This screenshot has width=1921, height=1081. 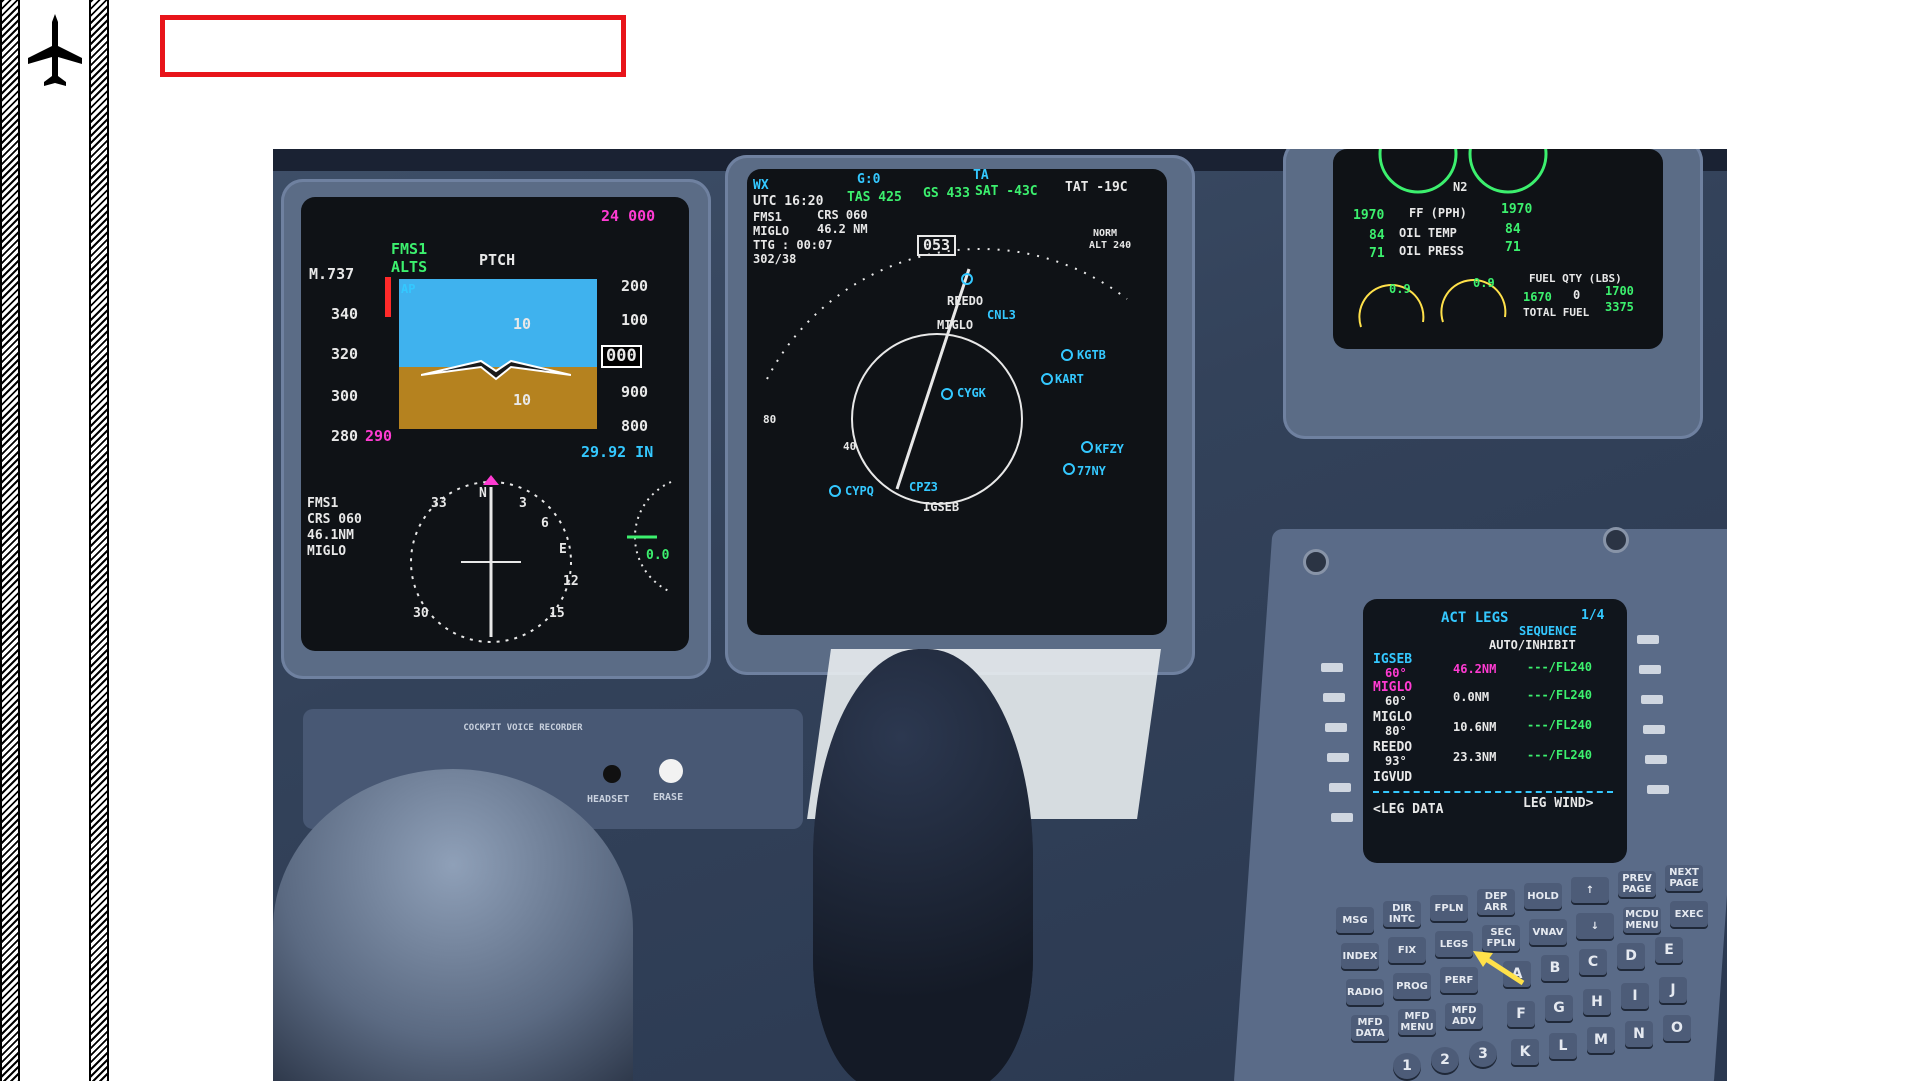 I want to click on mfd-range-outer: 80, so click(x=770, y=419).